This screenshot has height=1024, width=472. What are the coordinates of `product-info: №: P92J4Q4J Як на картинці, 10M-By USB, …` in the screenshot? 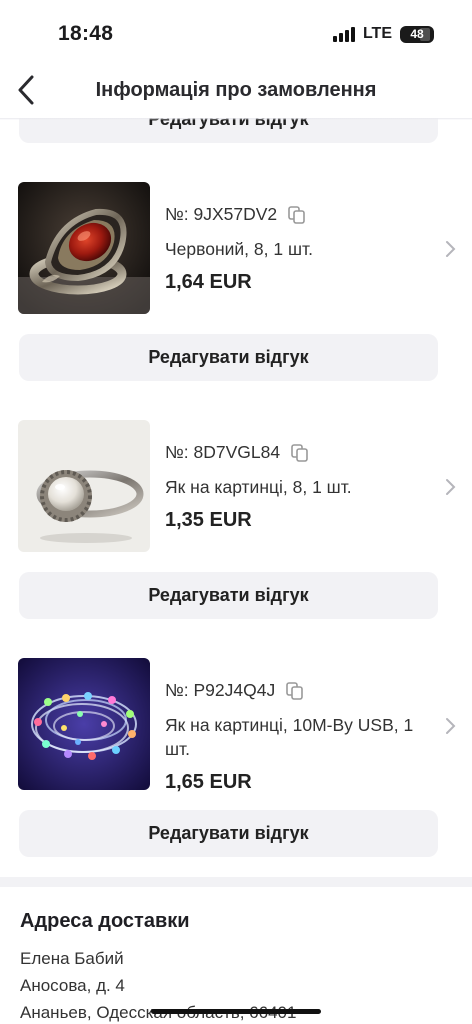 It's located at (295, 726).